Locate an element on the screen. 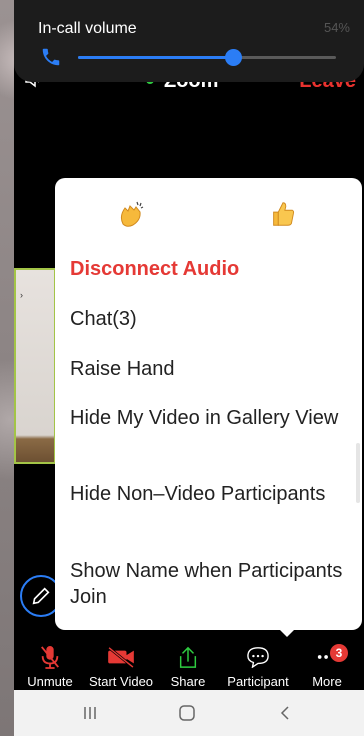  back-icon is located at coordinates (285, 713).